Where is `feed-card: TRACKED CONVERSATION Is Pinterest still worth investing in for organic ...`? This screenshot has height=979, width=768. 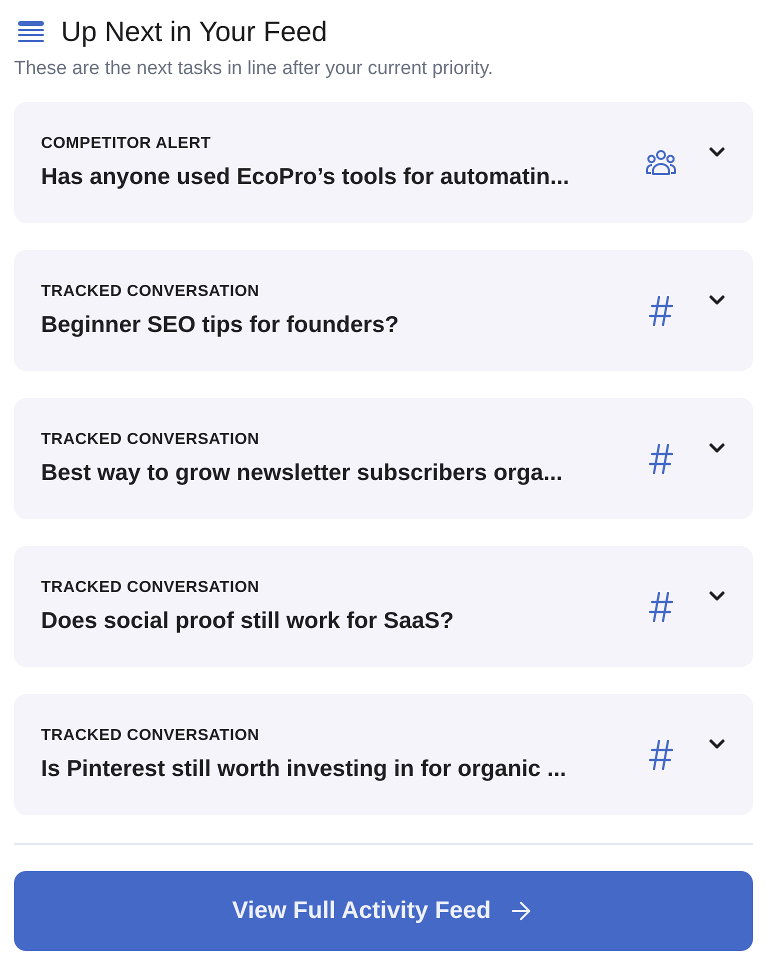 feed-card: TRACKED CONVERSATION Is Pinterest still worth investing in for organic ... is located at coordinates (383, 754).